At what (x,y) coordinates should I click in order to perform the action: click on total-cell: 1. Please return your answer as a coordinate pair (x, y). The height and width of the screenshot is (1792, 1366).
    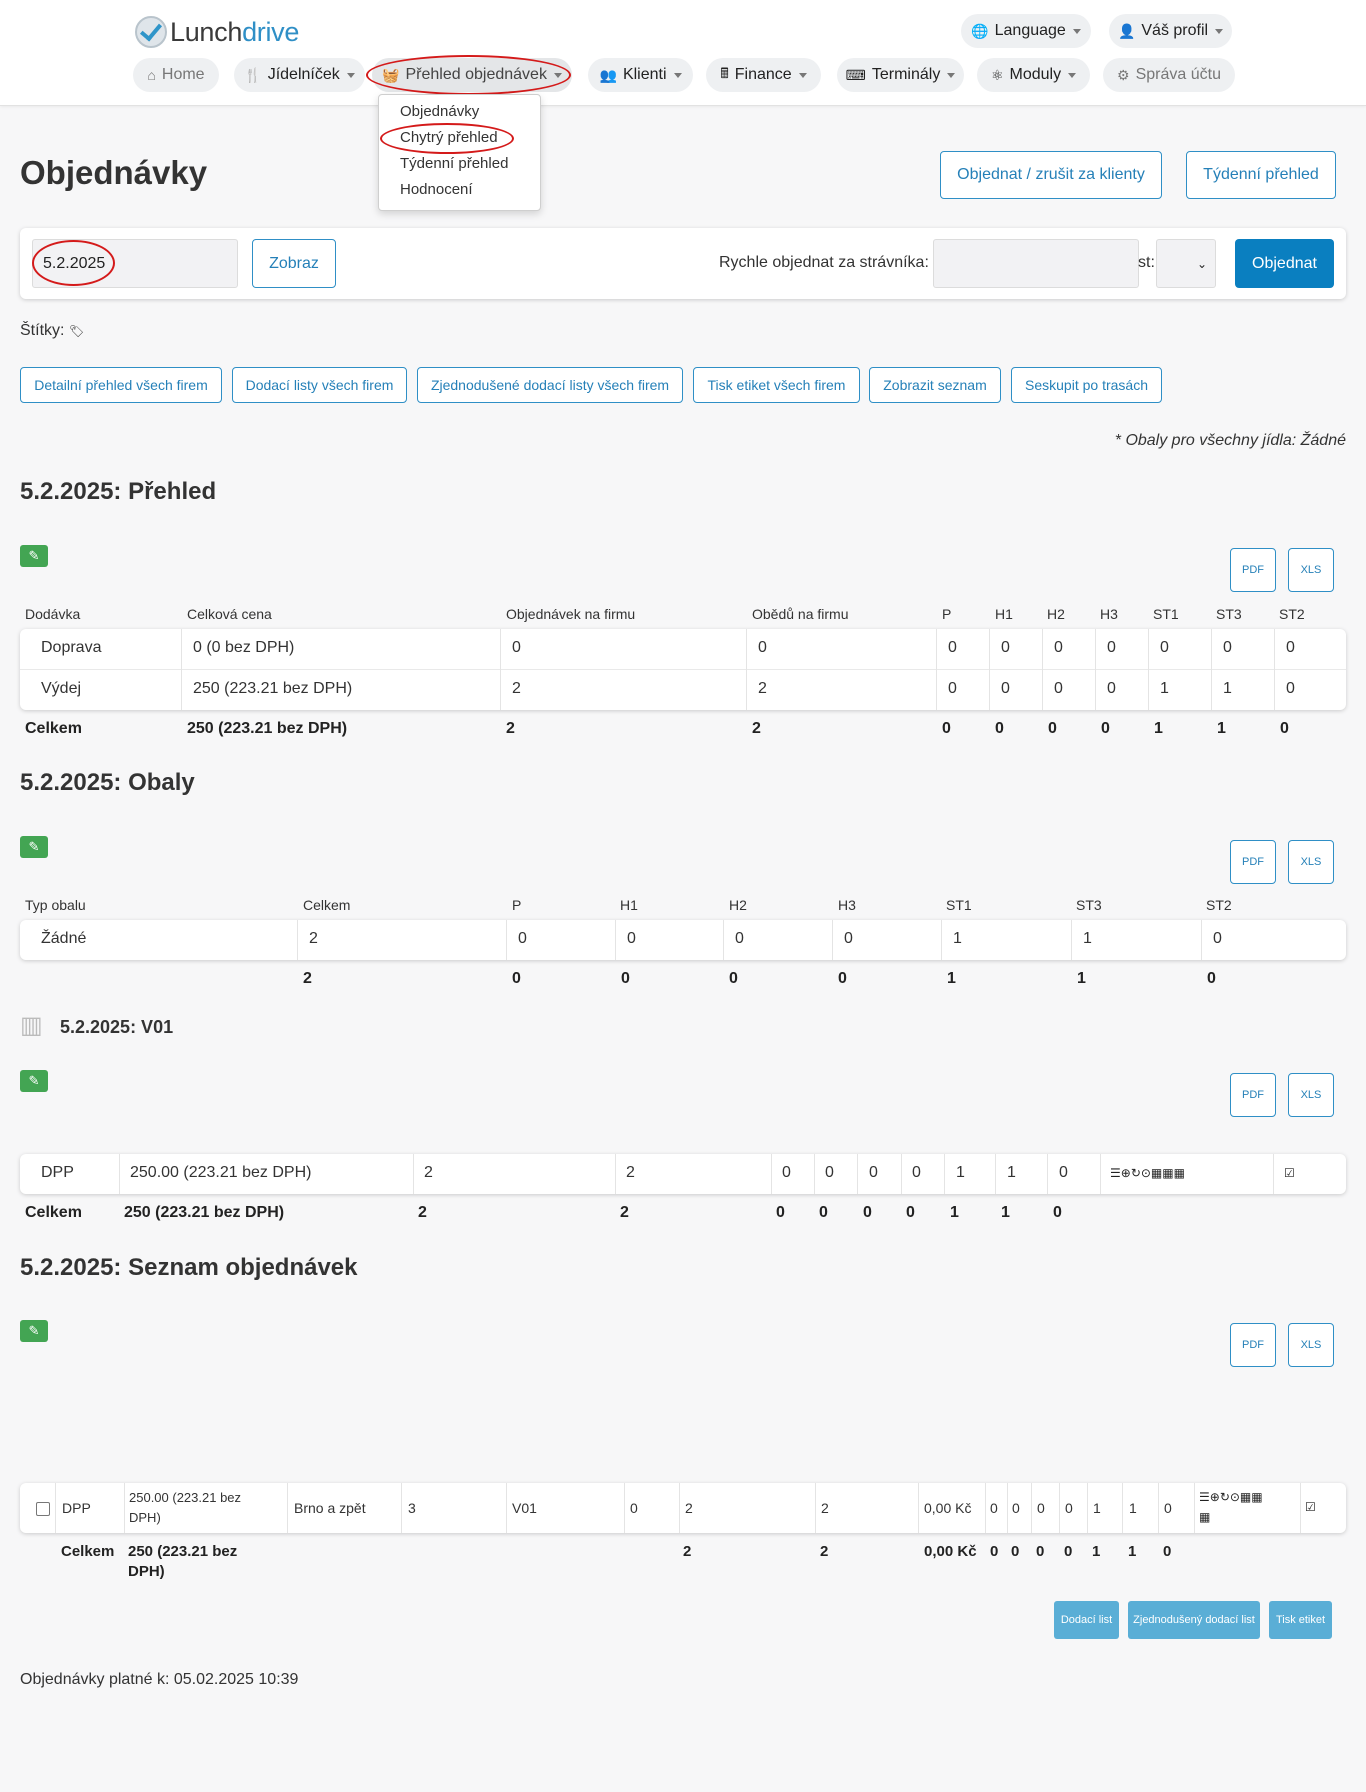
    Looking at the image, I should click on (1221, 728).